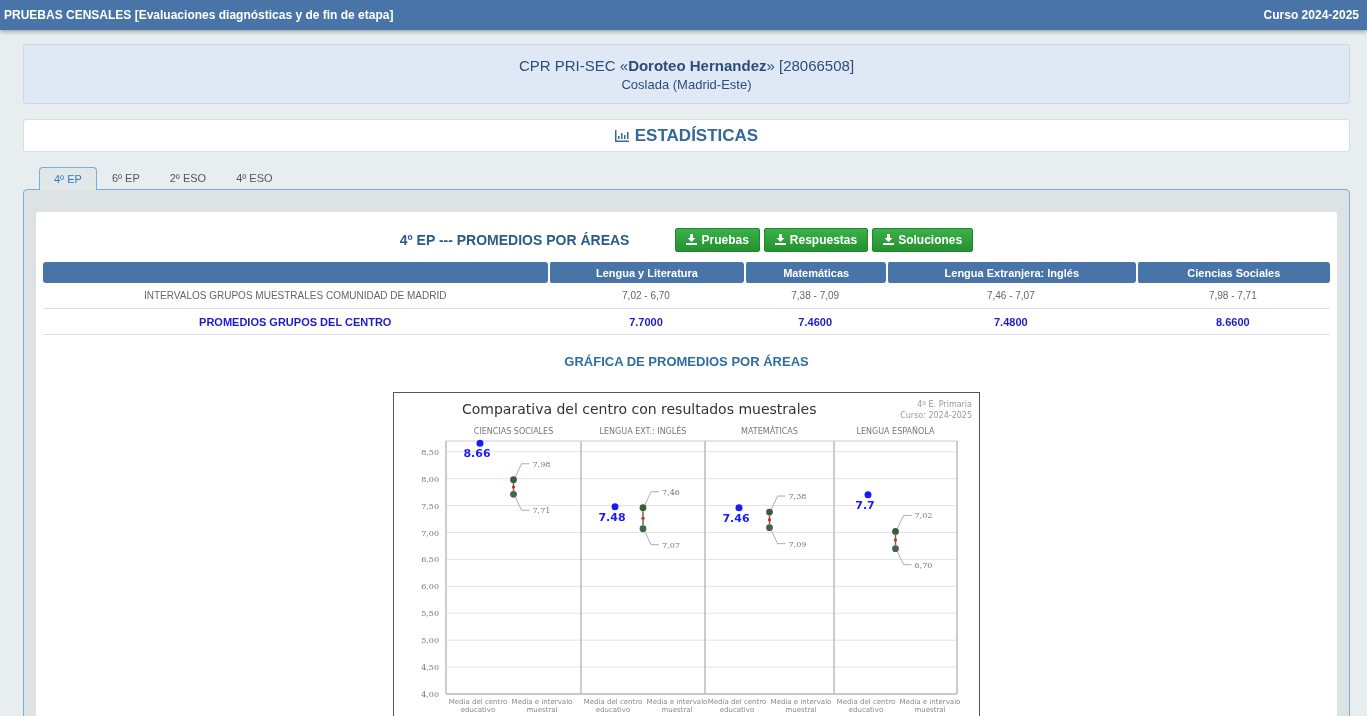  Describe the element at coordinates (477, 454) in the screenshot. I see `center-mean-label: 8.66` at that location.